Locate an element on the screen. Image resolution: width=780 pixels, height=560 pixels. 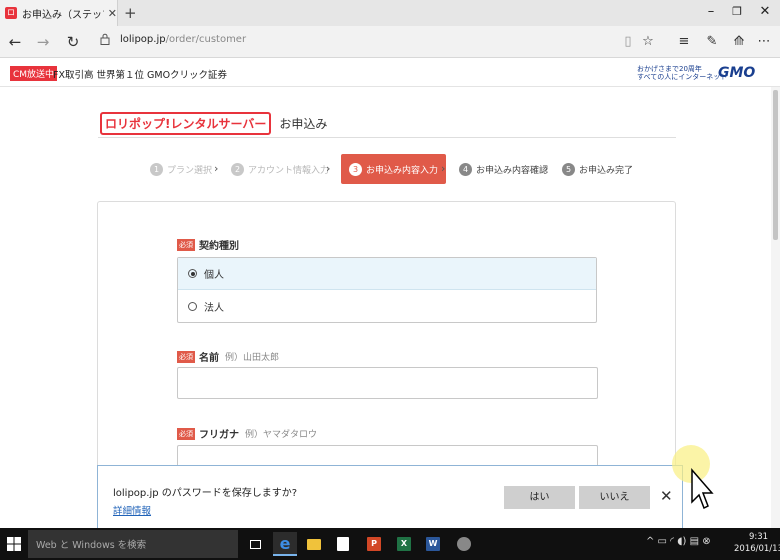
step-2: 2 アカウント情報入力 is located at coordinates (280, 169).